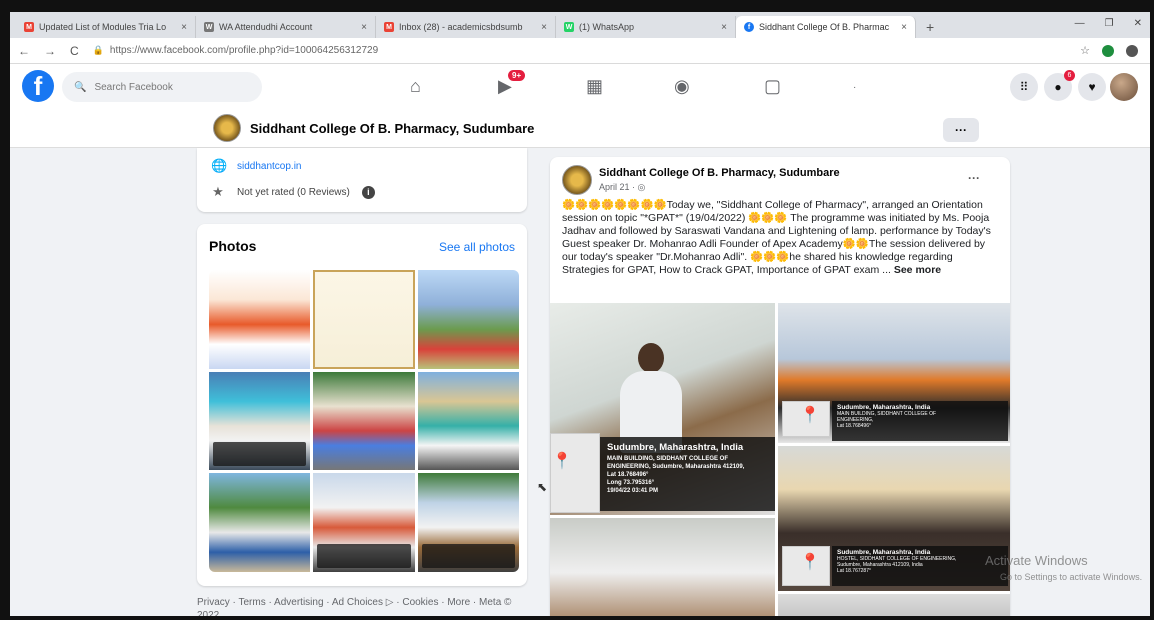 The height and width of the screenshot is (620, 1154). I want to click on notifications-icon: ♥, so click(1092, 87).